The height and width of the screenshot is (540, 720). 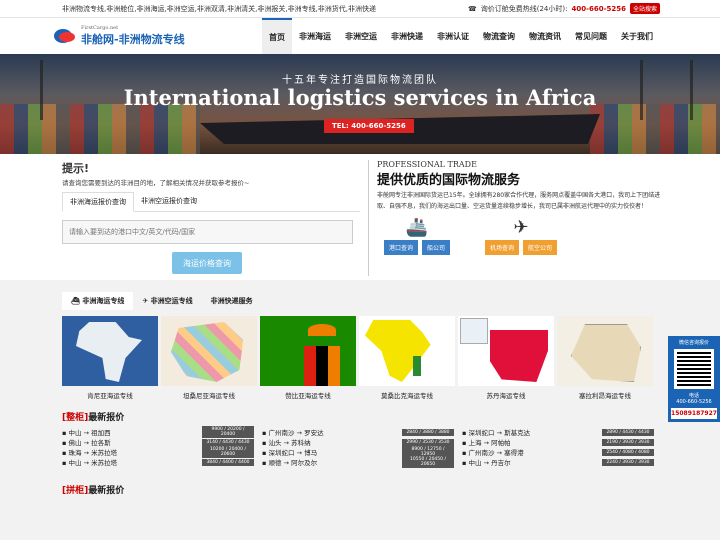 I want to click on route-label: 赞比亚海运专线, so click(x=308, y=396).